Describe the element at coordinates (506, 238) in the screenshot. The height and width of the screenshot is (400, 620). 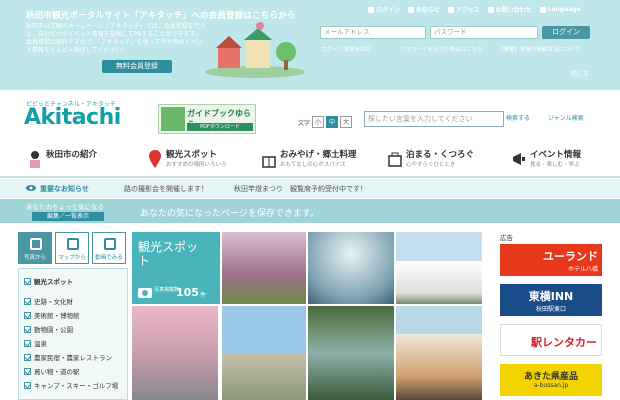
I see `ads-header: 広告` at that location.